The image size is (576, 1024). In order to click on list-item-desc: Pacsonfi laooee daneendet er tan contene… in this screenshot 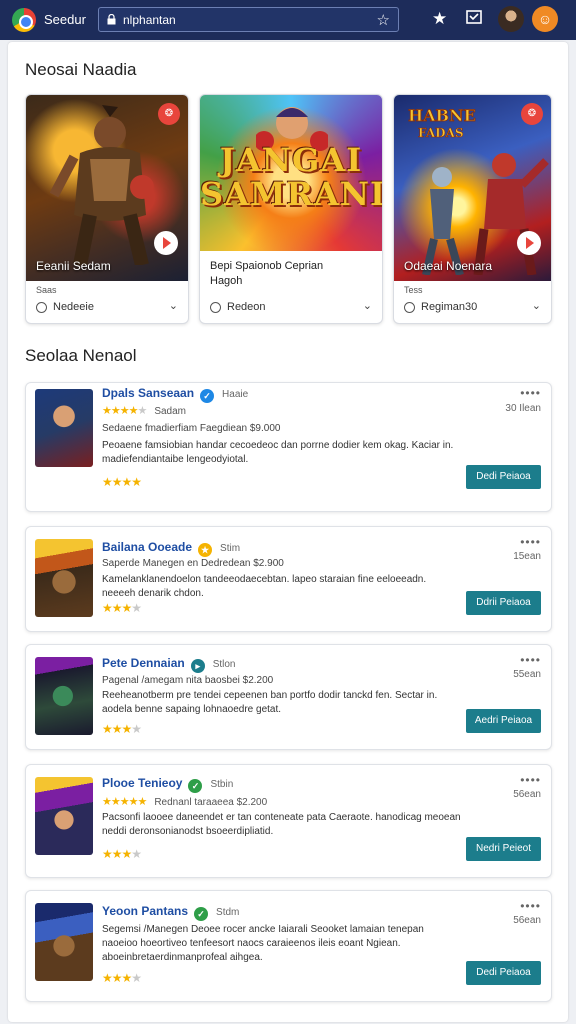, I will do `click(281, 824)`.